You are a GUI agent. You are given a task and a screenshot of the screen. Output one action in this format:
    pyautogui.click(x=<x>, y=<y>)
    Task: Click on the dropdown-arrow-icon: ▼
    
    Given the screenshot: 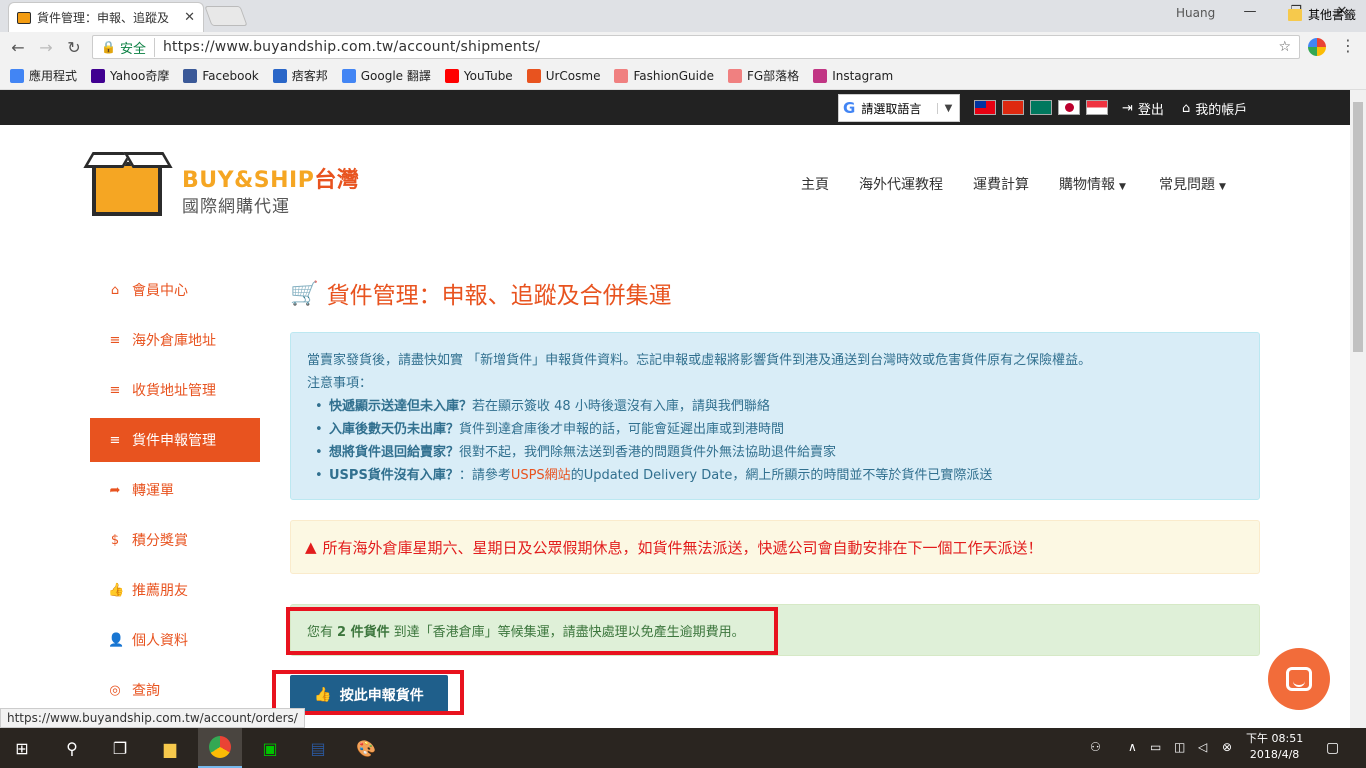 What is the action you would take?
    pyautogui.click(x=948, y=108)
    